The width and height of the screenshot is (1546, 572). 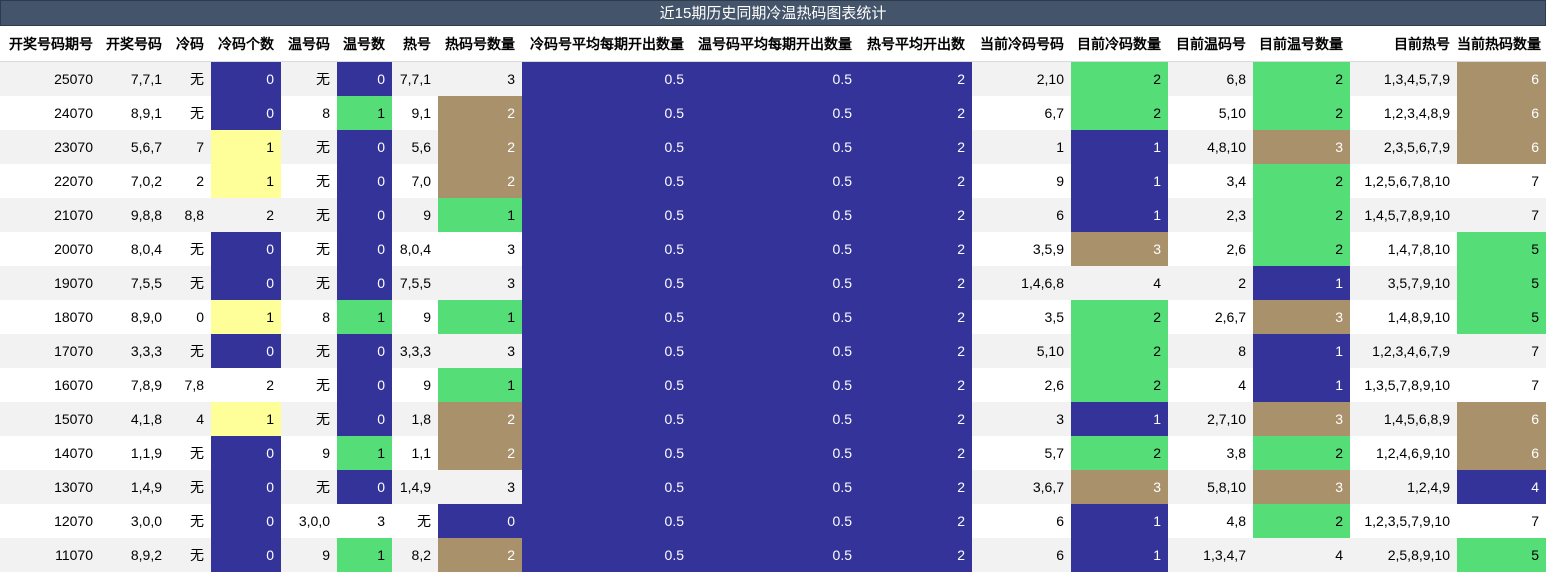 I want to click on table-cell: 12070, so click(x=50, y=521).